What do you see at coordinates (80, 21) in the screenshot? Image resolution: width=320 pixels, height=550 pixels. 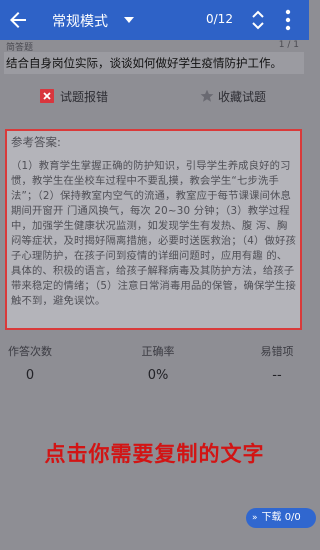 I see `mode-selector-label: 常规模式` at bounding box center [80, 21].